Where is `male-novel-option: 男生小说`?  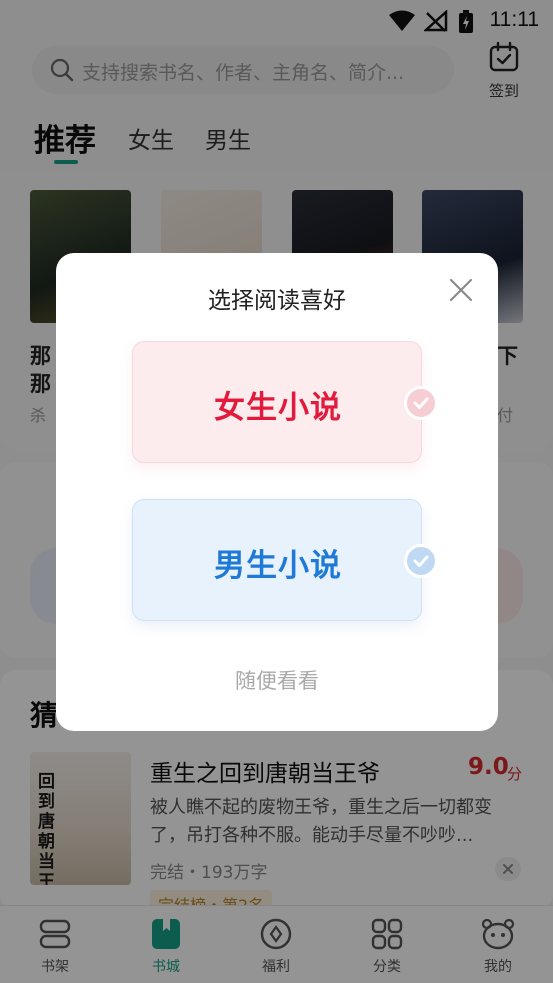
male-novel-option: 男生小说 is located at coordinates (285, 560).